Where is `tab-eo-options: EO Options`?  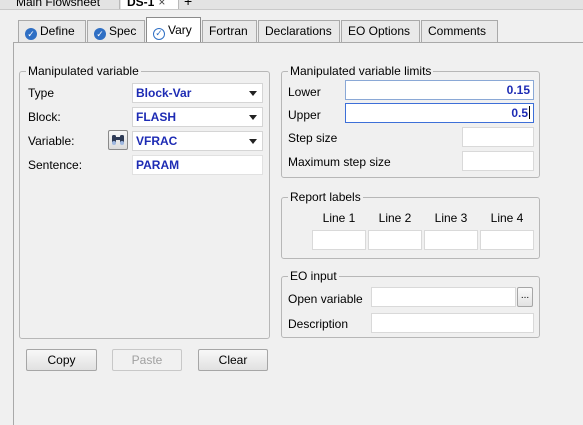 tab-eo-options: EO Options is located at coordinates (380, 31).